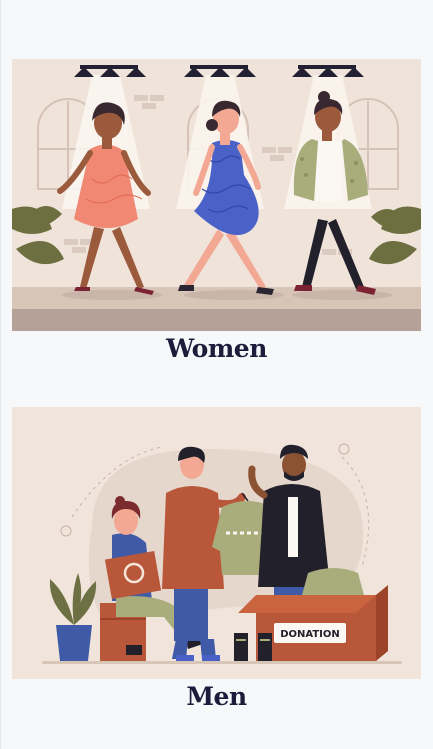  Describe the element at coordinates (0, 374) in the screenshot. I see `page-left-border` at that location.